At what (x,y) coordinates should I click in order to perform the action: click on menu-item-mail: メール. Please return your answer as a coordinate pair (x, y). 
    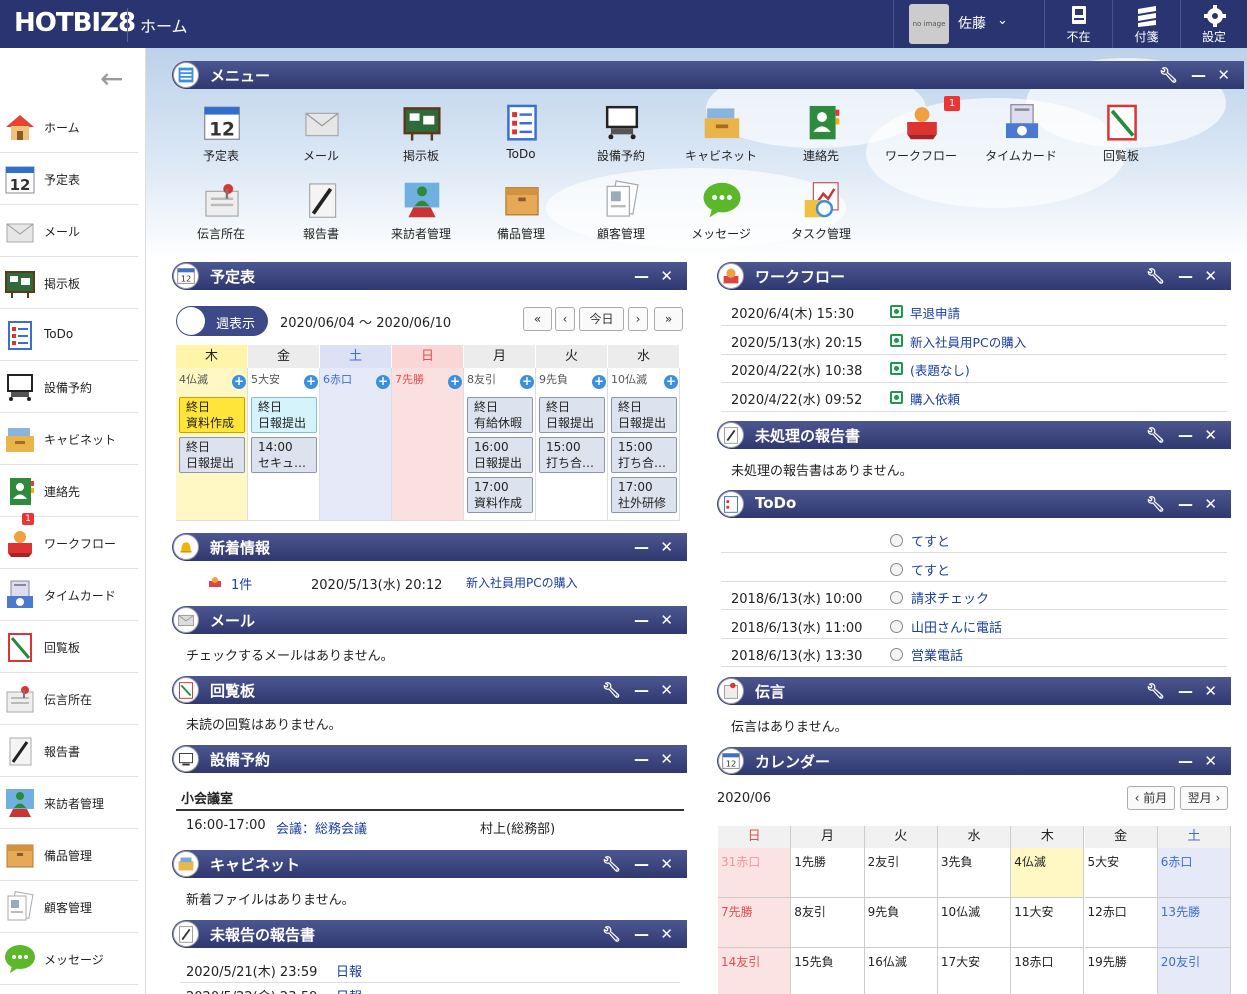
    Looking at the image, I should click on (321, 133).